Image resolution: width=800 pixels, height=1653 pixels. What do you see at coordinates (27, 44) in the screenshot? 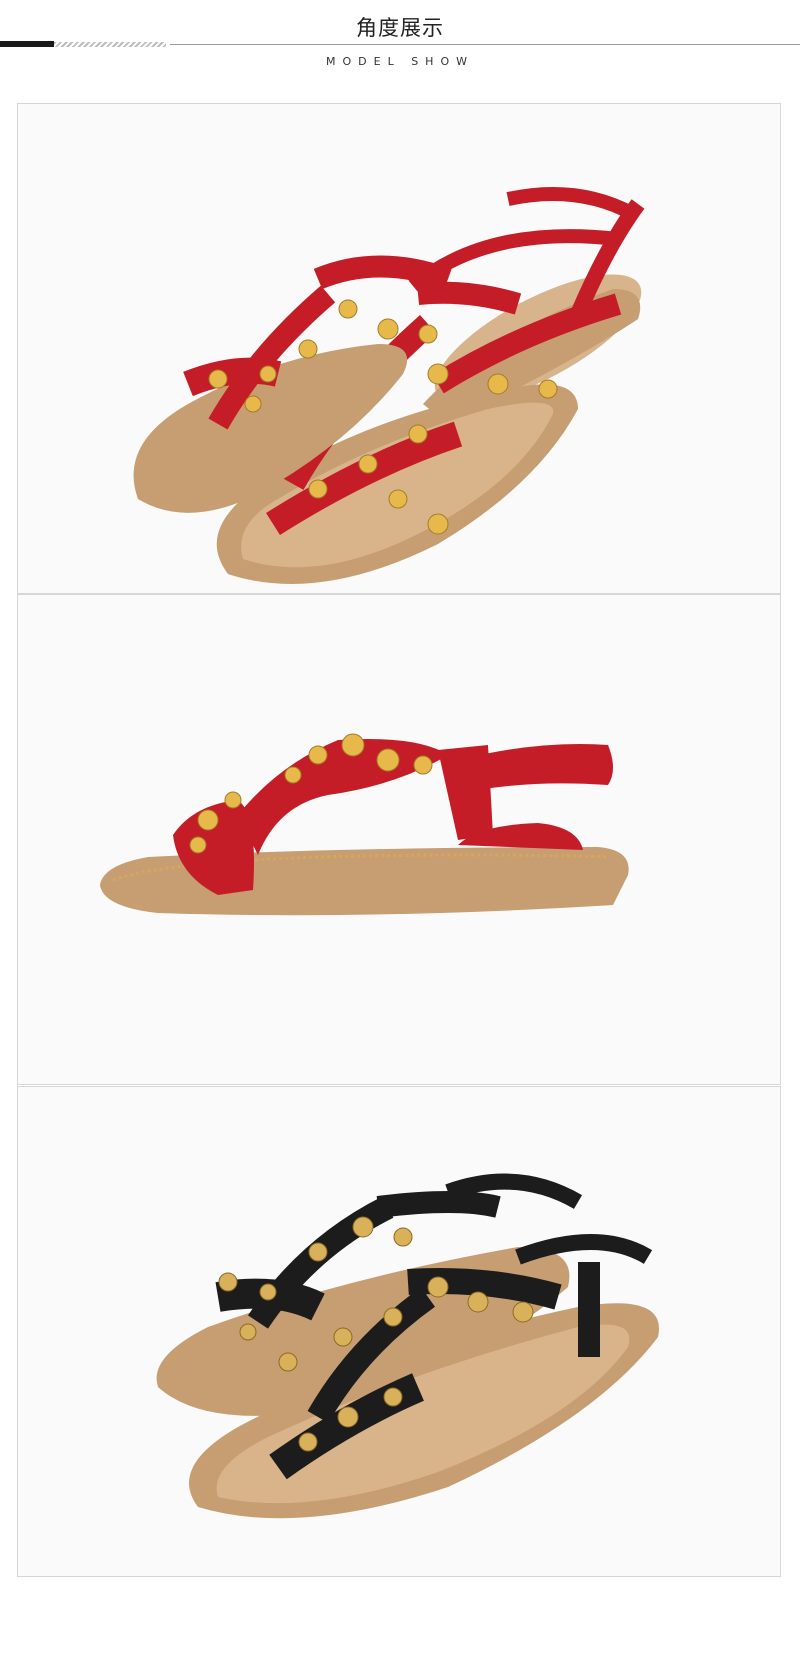
I see `header-rule-dark` at bounding box center [27, 44].